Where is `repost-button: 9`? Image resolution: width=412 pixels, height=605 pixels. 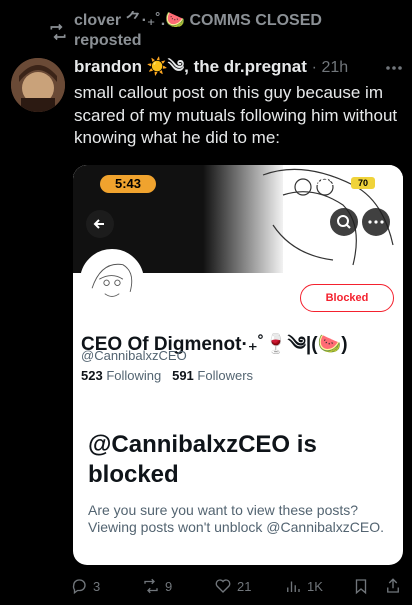
repost-button: 9 is located at coordinates (157, 586).